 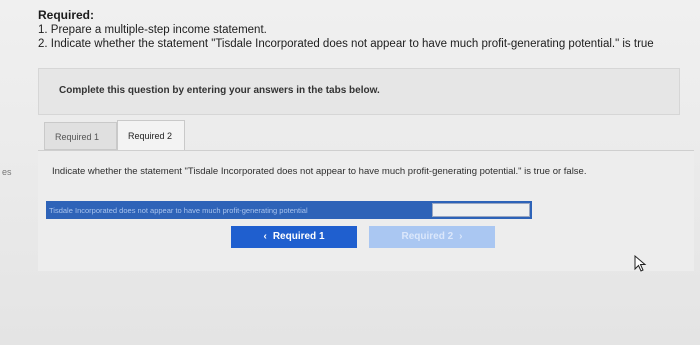 I want to click on tab-required-2: Required 2, so click(x=151, y=135).